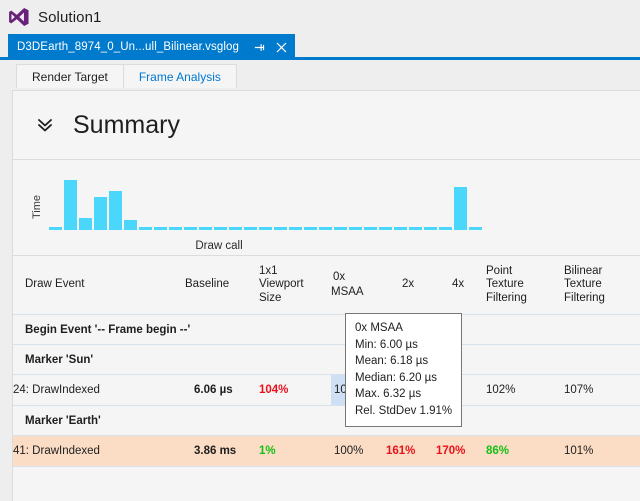  I want to click on msaa-header-group: 0x MSAA, so click(358, 285).